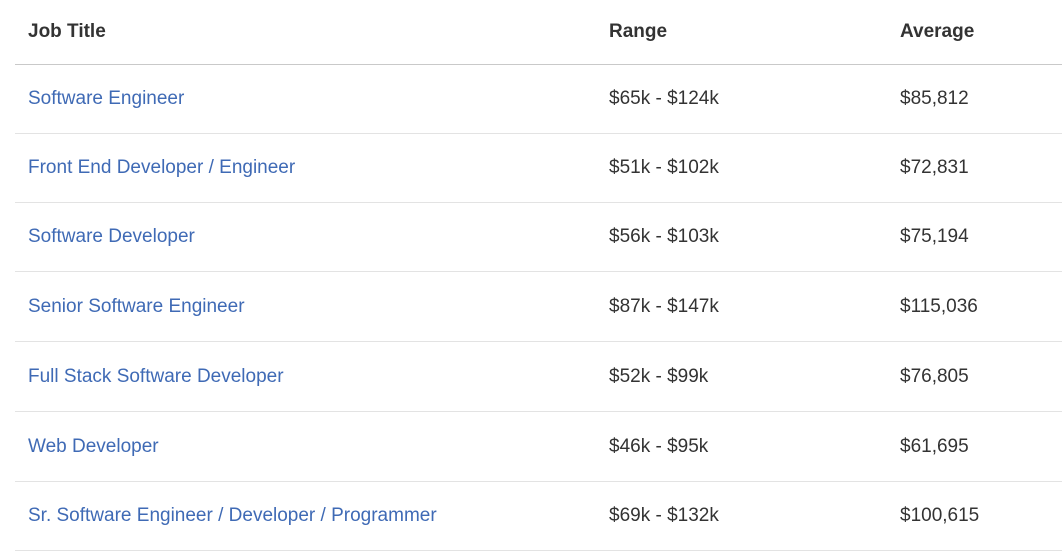 This screenshot has width=1062, height=557. Describe the element at coordinates (974, 516) in the screenshot. I see `average-cell: $100,615` at that location.